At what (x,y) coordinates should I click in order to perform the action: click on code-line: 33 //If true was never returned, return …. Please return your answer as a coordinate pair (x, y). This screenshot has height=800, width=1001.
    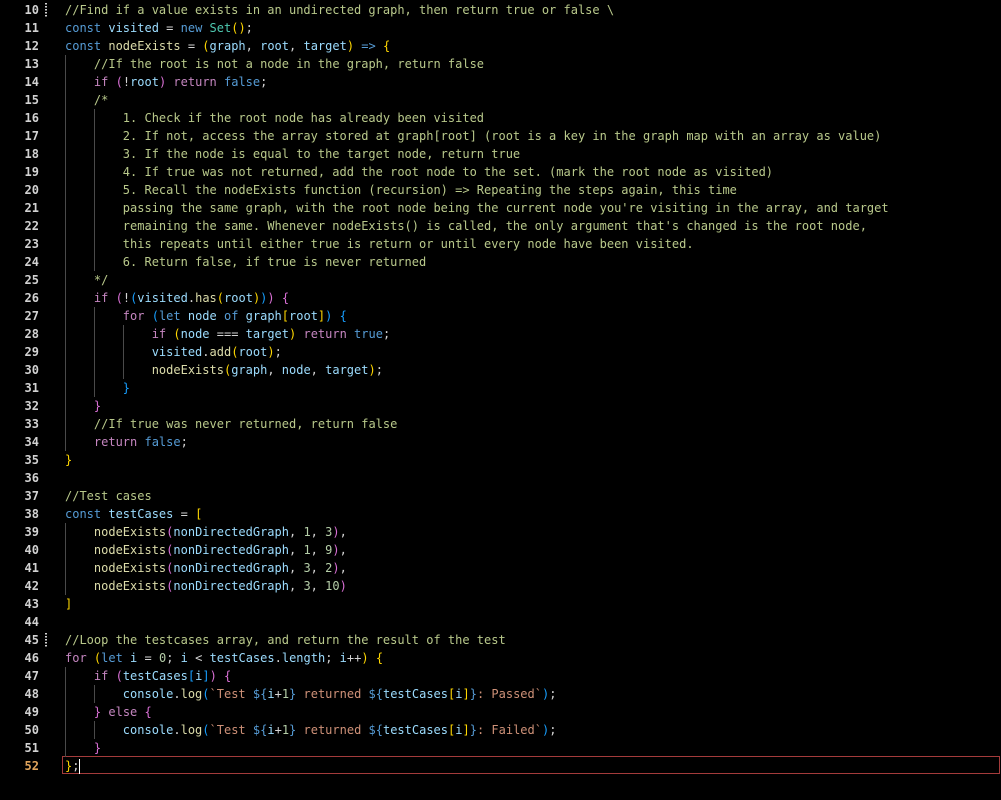
    Looking at the image, I should click on (500, 424).